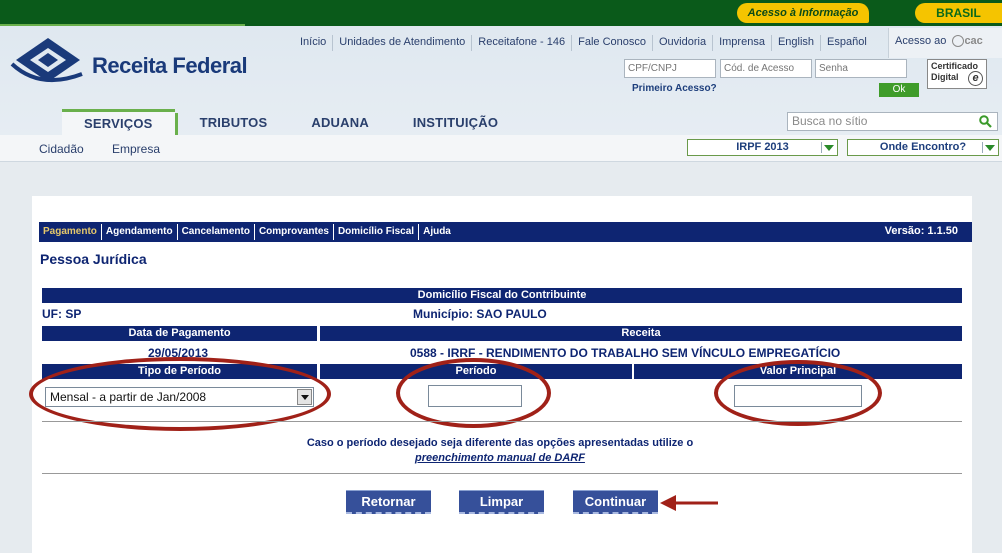  What do you see at coordinates (803, 13) in the screenshot?
I see `acesso-informacao-link: Acesso à Informação` at bounding box center [803, 13].